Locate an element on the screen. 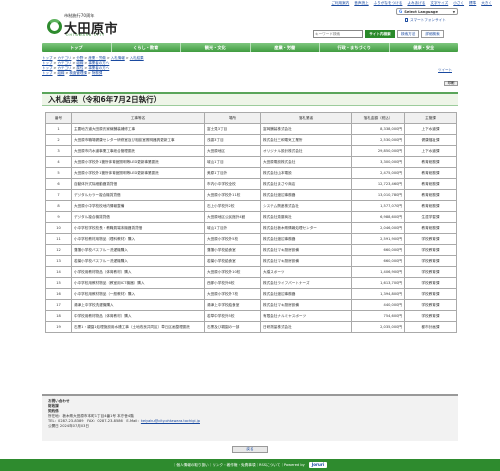 The width and height of the screenshot is (500, 471). cell-number: 5 is located at coordinates (58, 173).